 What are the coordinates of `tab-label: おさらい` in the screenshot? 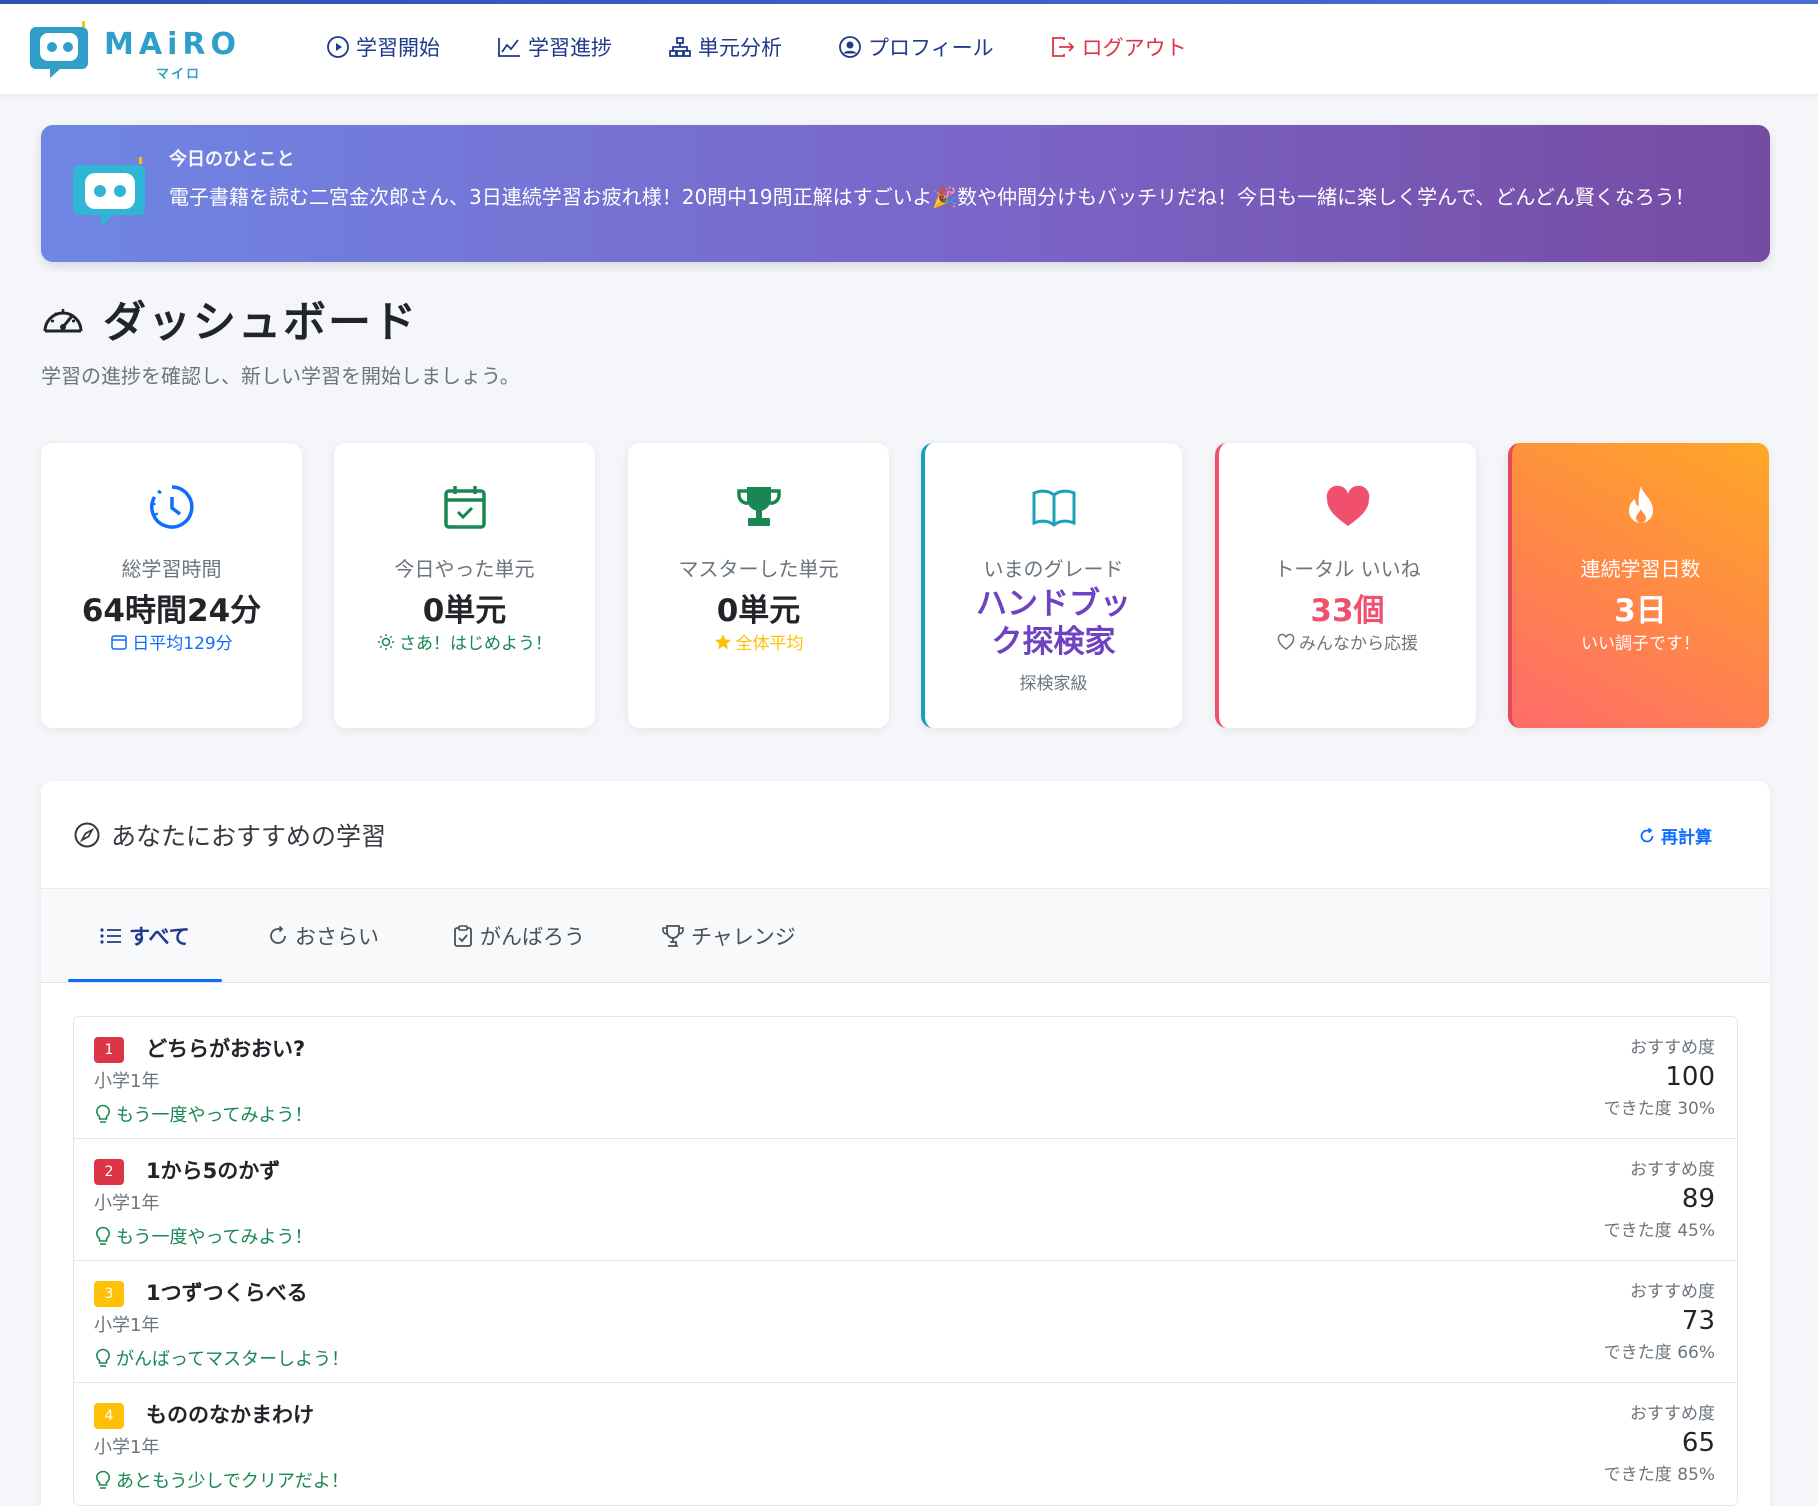 It's located at (337, 937).